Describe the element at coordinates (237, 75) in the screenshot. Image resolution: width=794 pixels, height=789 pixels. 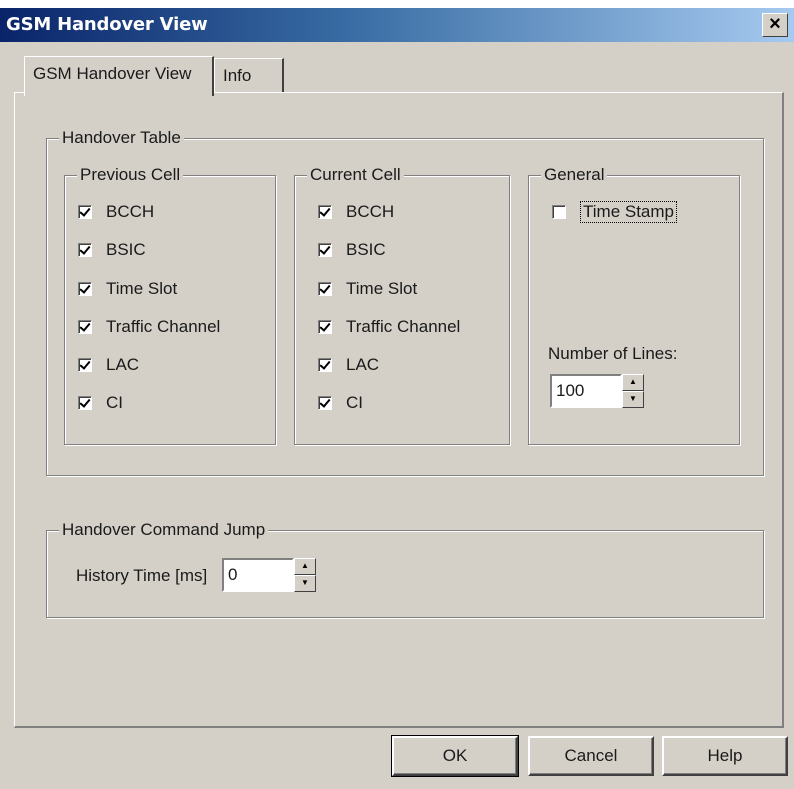
I see `tab-label: Info` at that location.